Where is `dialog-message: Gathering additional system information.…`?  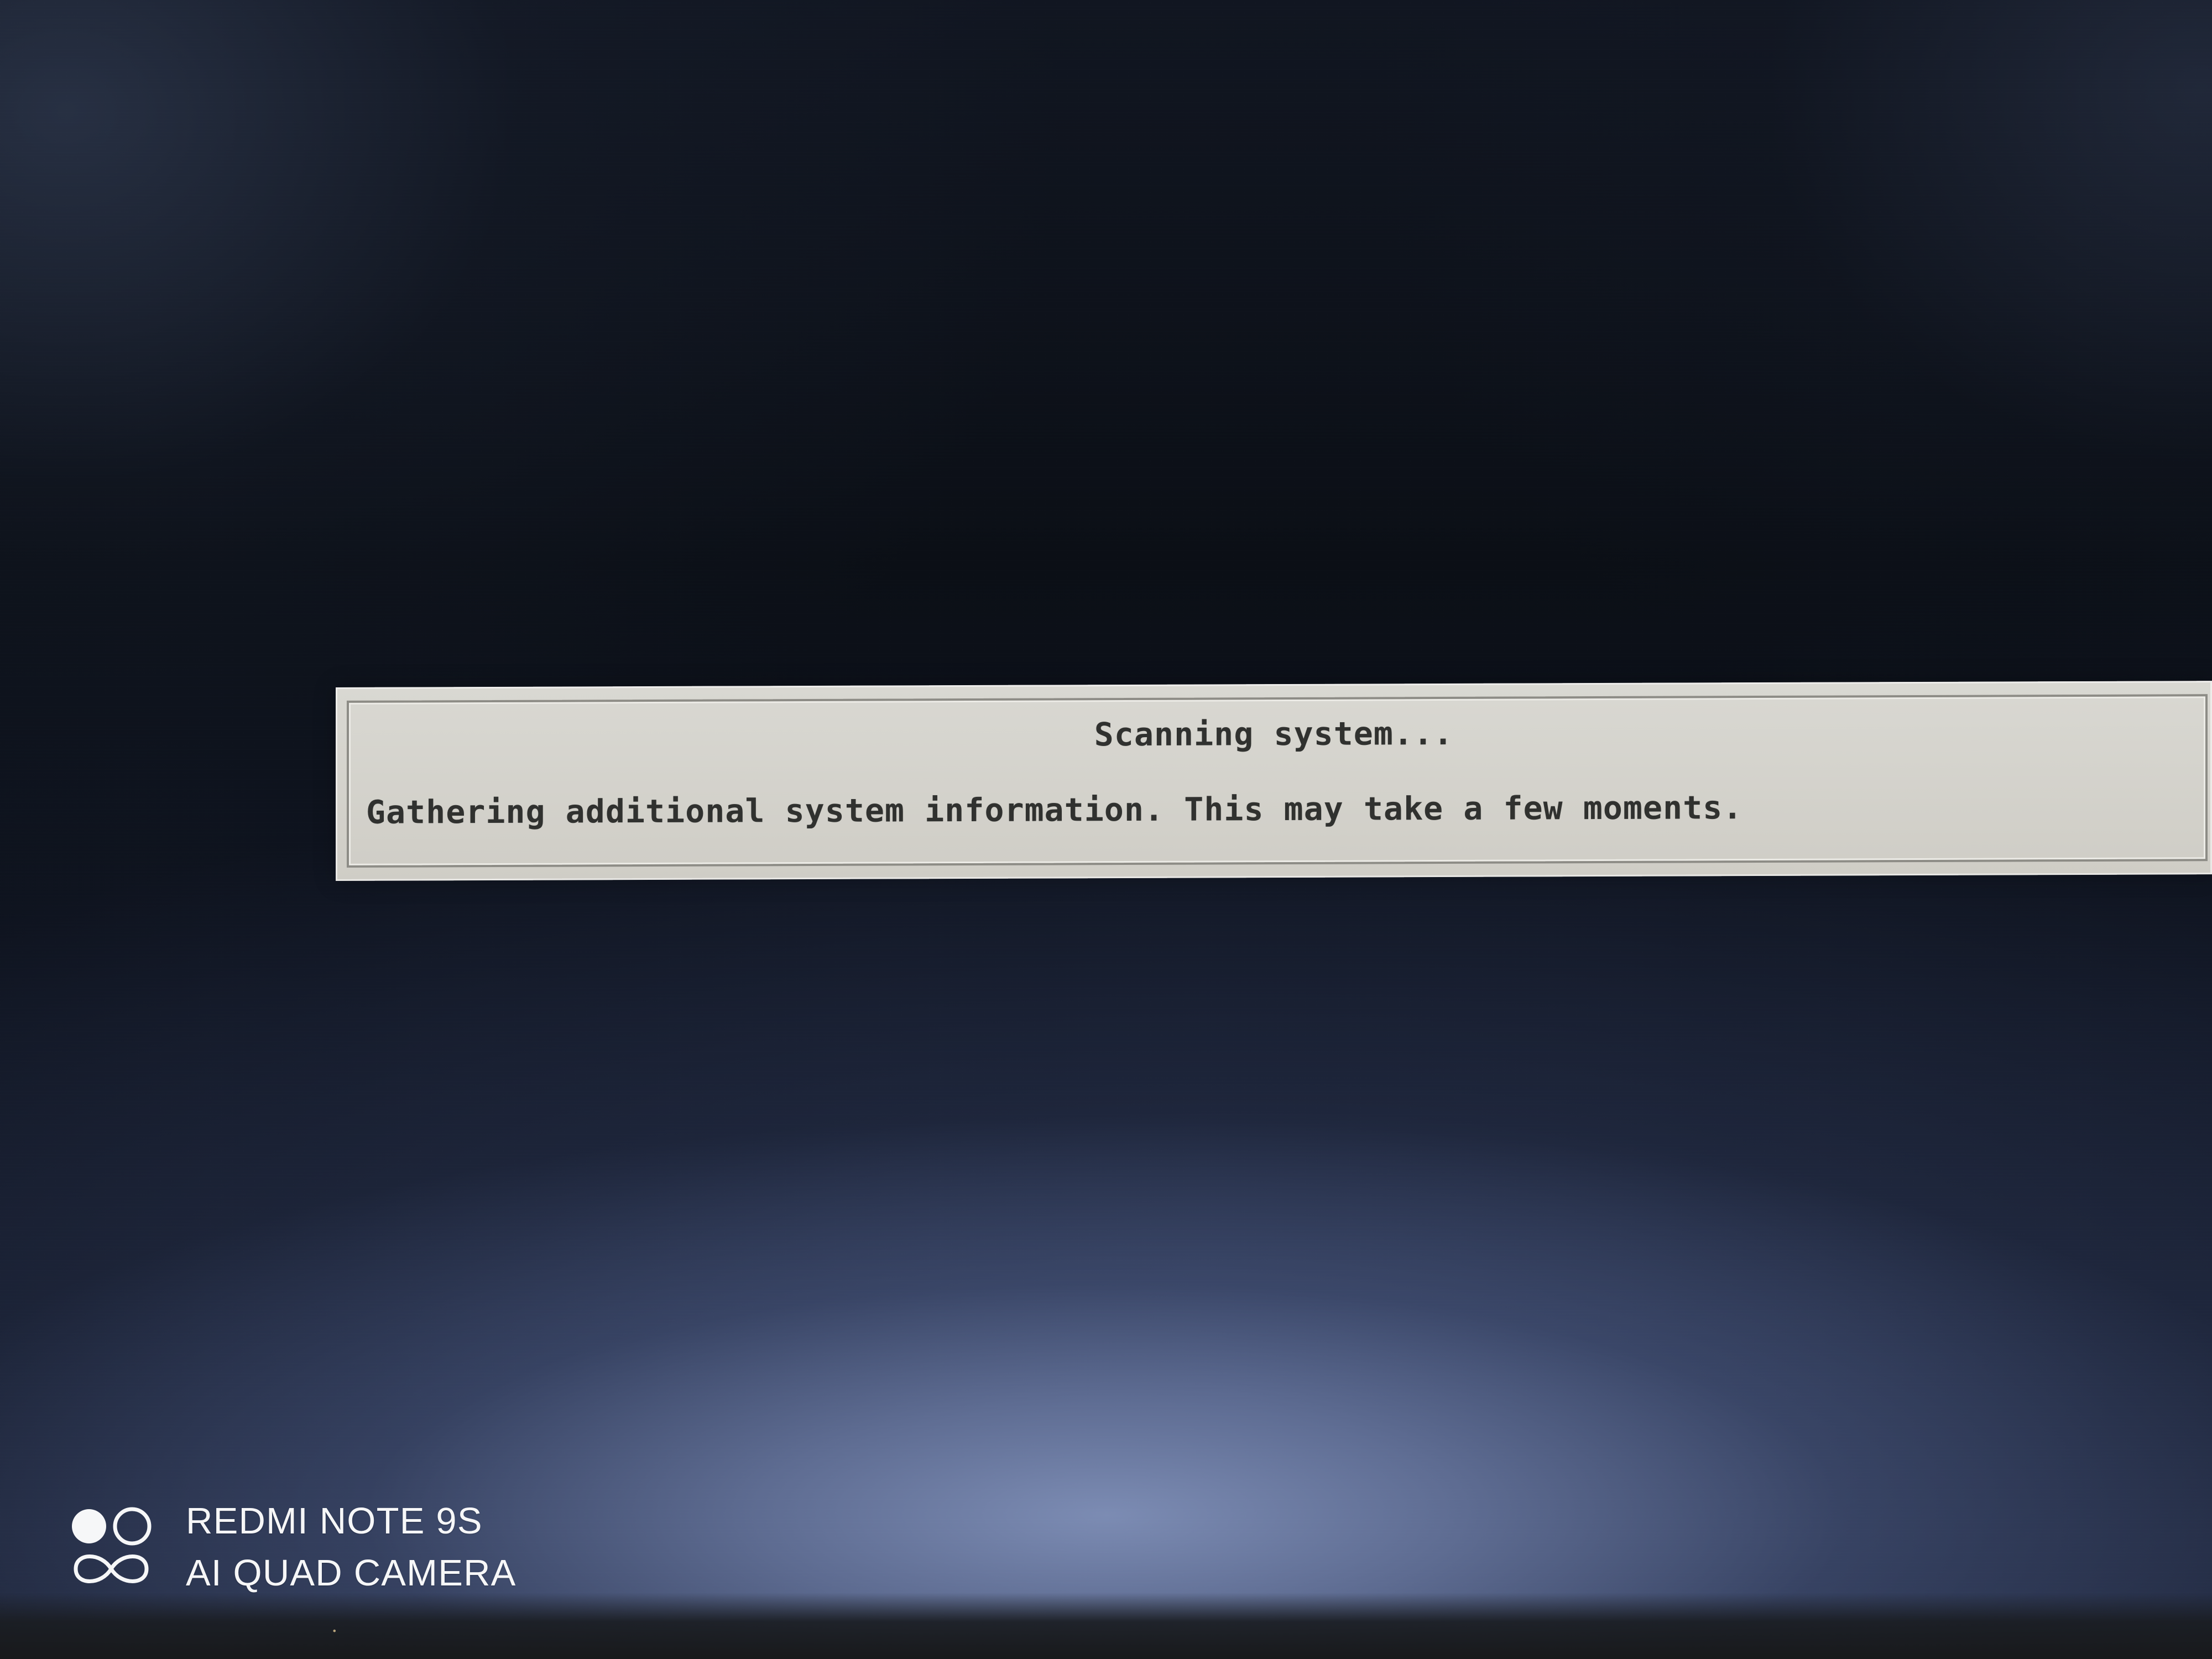 dialog-message: Gathering additional system information.… is located at coordinates (1054, 810).